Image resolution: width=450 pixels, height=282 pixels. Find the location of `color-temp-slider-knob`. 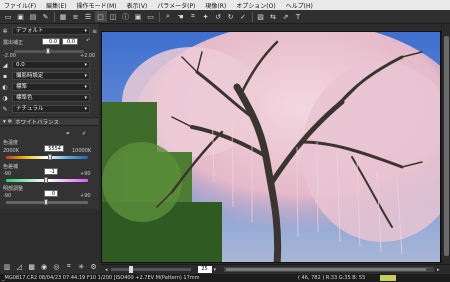

color-temp-slider-knob is located at coordinates (50, 157).